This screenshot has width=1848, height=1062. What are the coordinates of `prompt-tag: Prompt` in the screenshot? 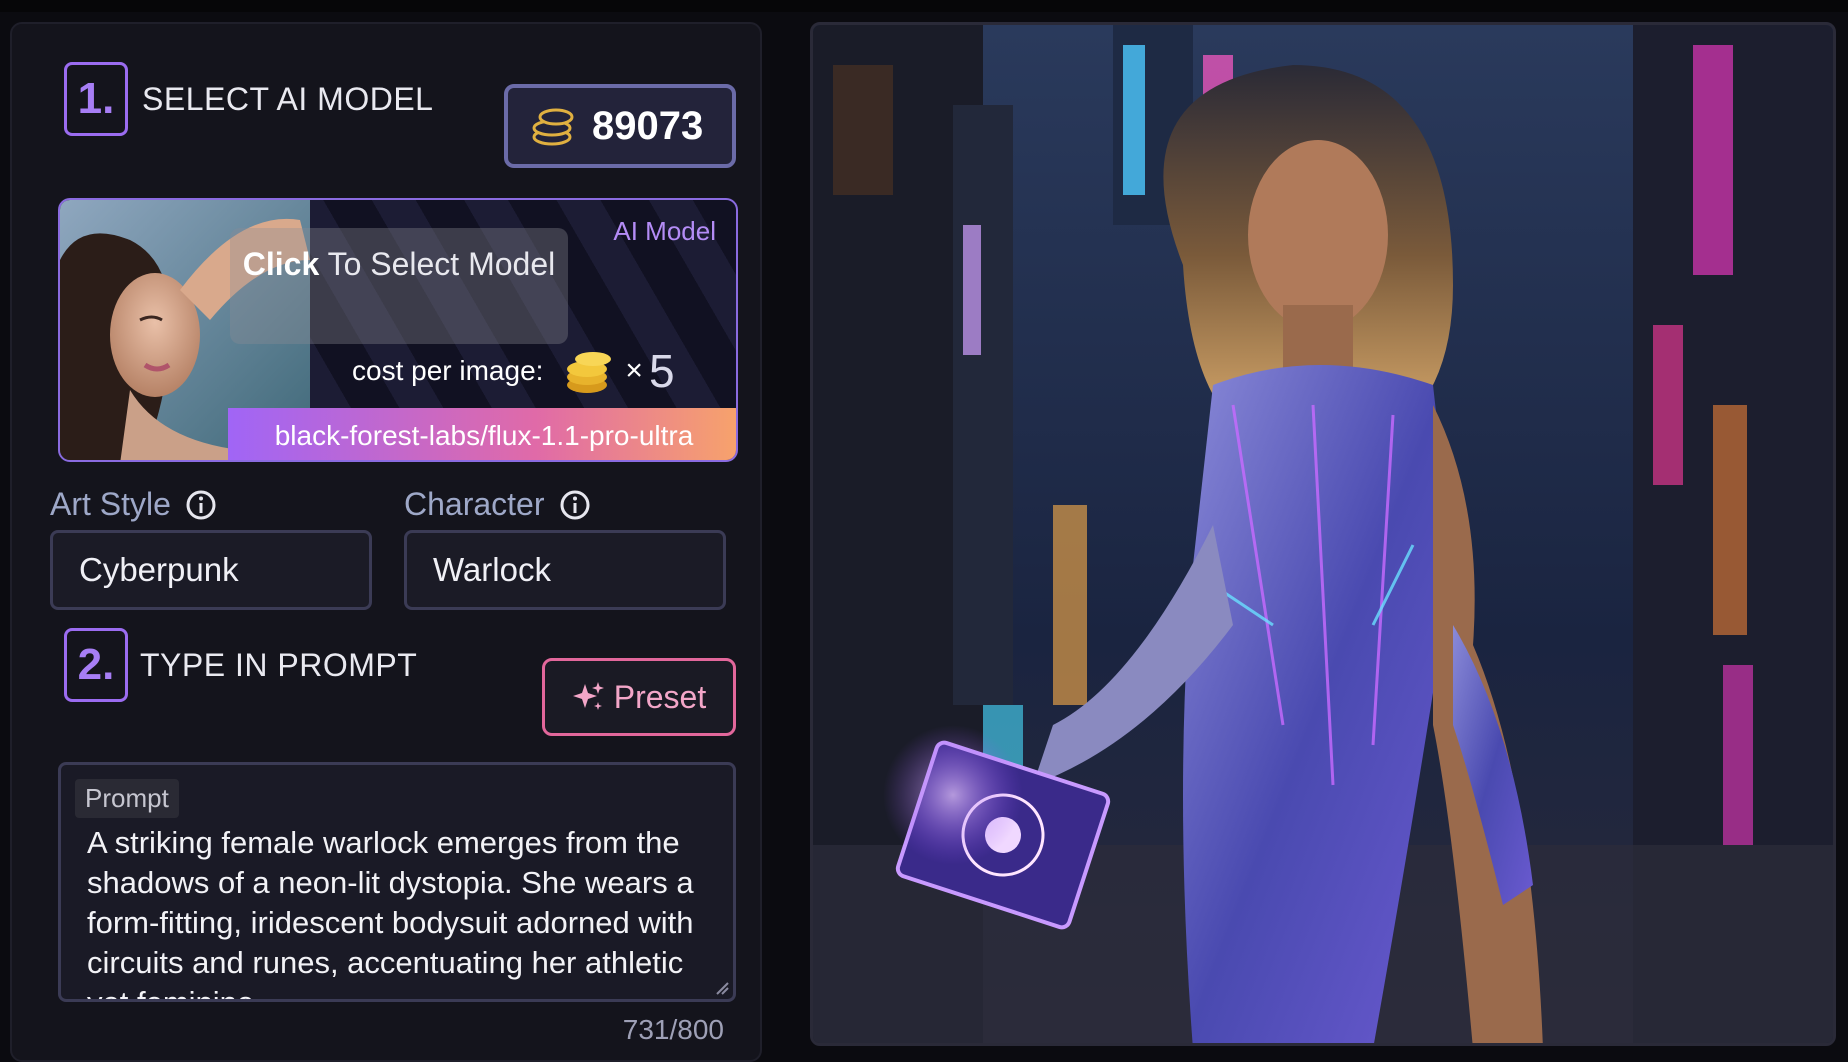 It's located at (127, 798).